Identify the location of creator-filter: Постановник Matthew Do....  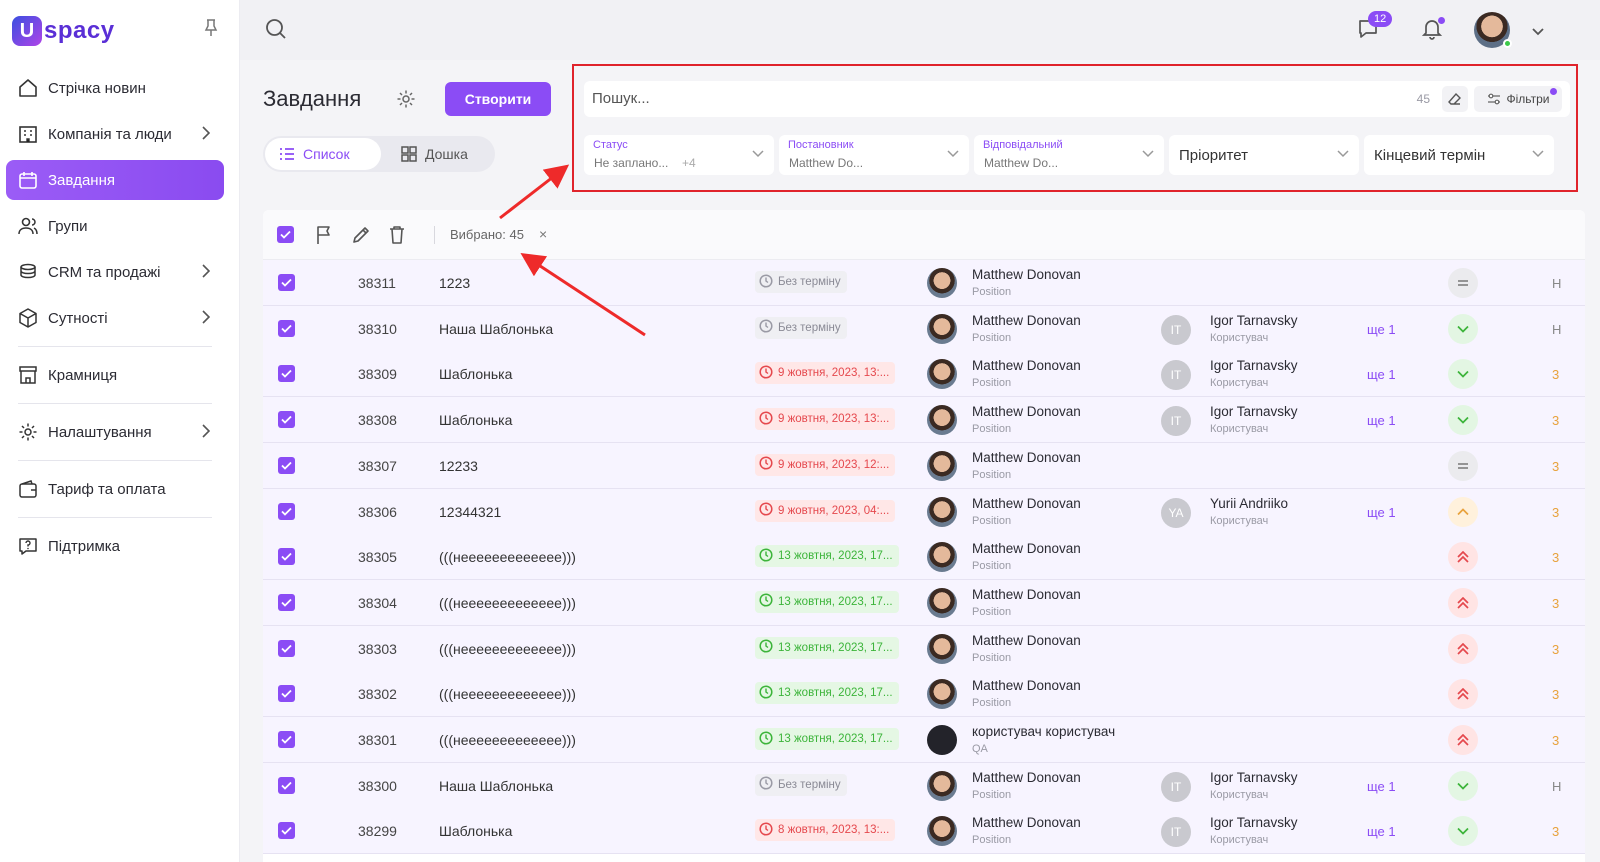
(874, 155).